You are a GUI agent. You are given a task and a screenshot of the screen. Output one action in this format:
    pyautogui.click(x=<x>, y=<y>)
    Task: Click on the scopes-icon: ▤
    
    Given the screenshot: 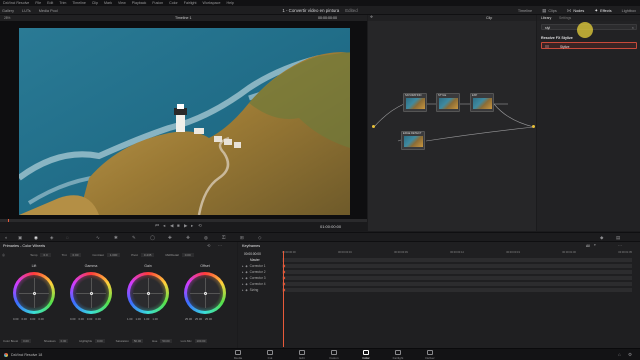 What is the action you would take?
    pyautogui.click(x=618, y=238)
    